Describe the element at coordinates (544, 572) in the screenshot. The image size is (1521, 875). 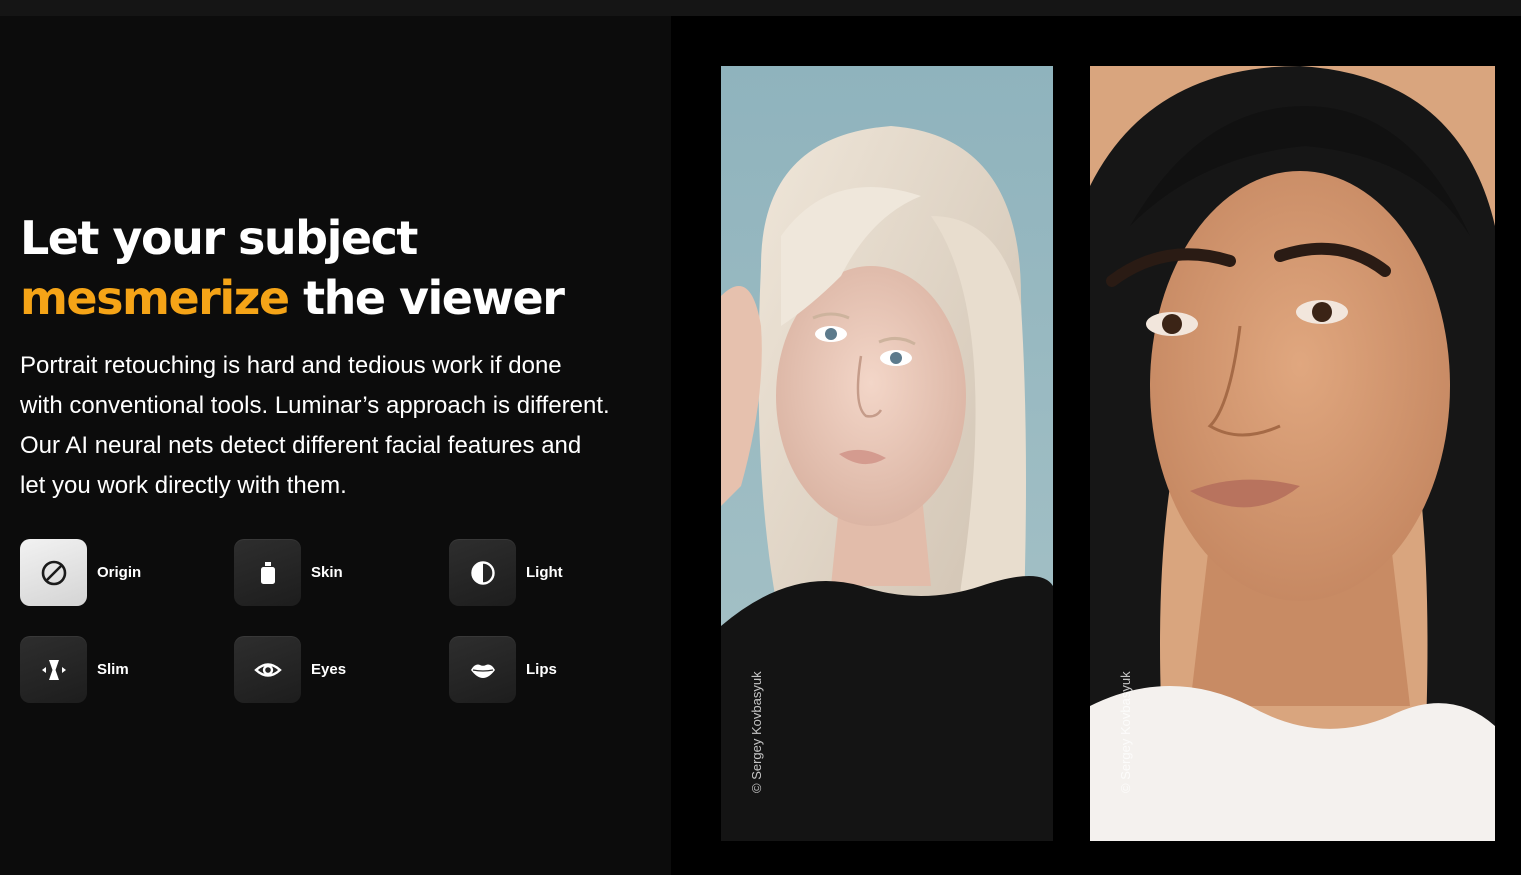
I see `tool-light-label: Light` at that location.